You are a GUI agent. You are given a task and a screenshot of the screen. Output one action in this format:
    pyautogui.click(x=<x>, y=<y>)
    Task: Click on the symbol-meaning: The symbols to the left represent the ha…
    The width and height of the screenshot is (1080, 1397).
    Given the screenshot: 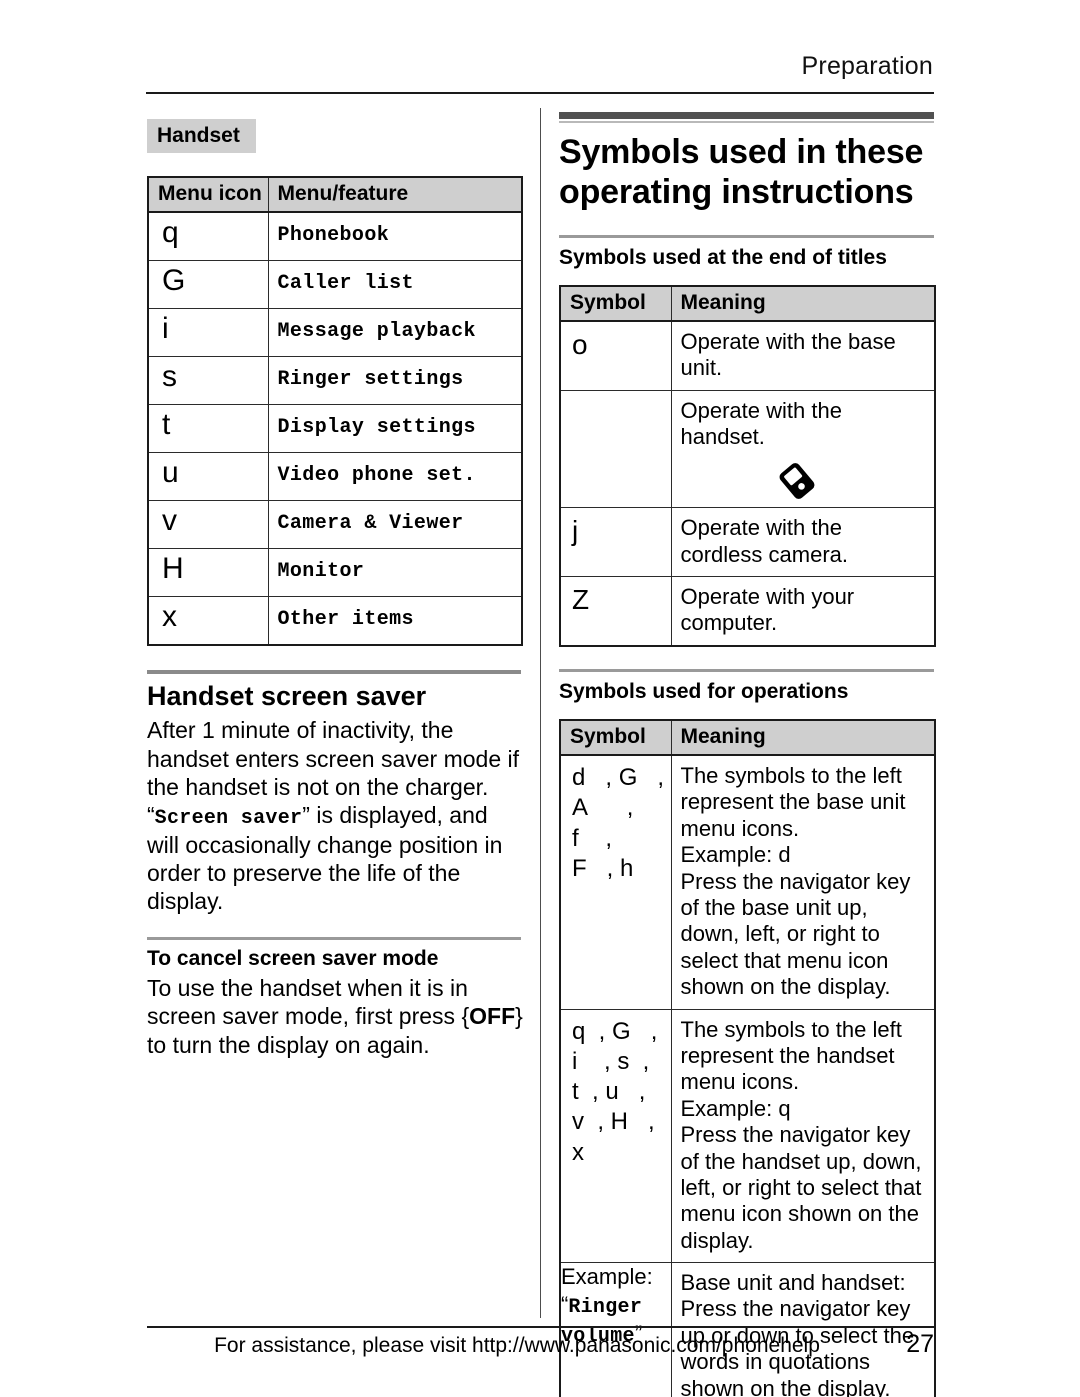 What is the action you would take?
    pyautogui.click(x=803, y=1136)
    